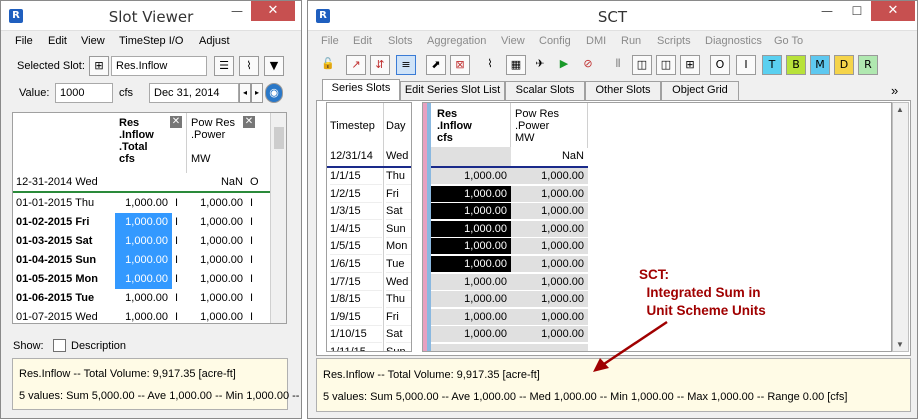 The height and width of the screenshot is (419, 918). Describe the element at coordinates (545, 90) in the screenshot. I see `tab-scalar-slots: Scalar Slots` at that location.